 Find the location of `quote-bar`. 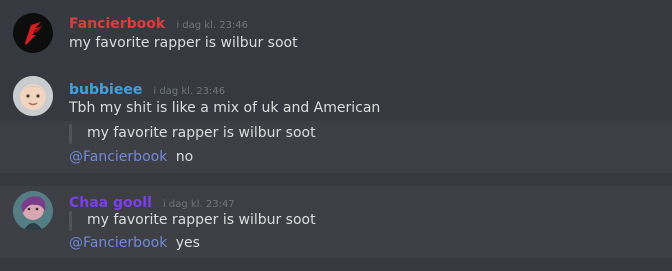

quote-bar is located at coordinates (70, 221).